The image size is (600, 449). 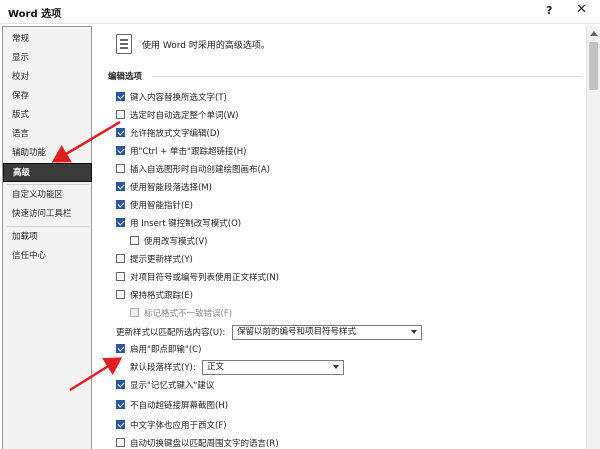 I want to click on sidebar-item-language: 语言, so click(x=47, y=134).